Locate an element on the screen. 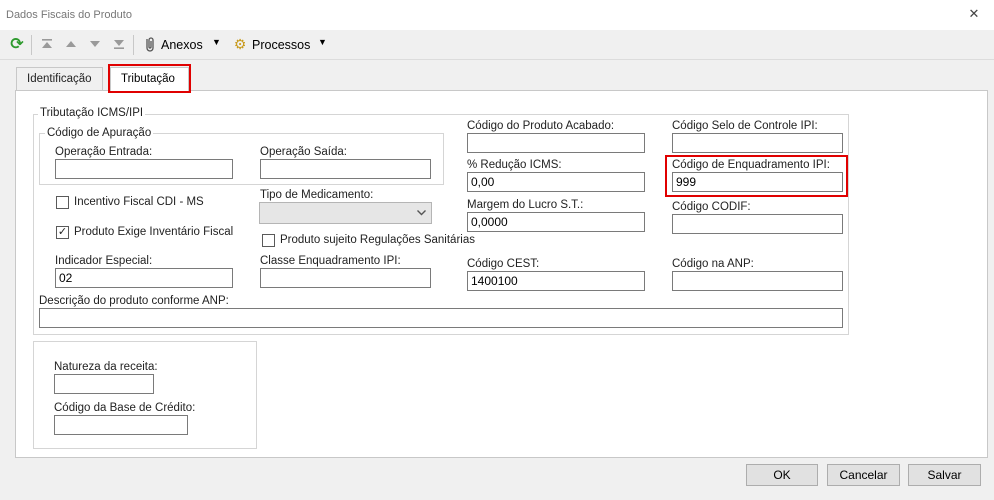 The width and height of the screenshot is (994, 500). operacao-saida-field is located at coordinates (345, 169).